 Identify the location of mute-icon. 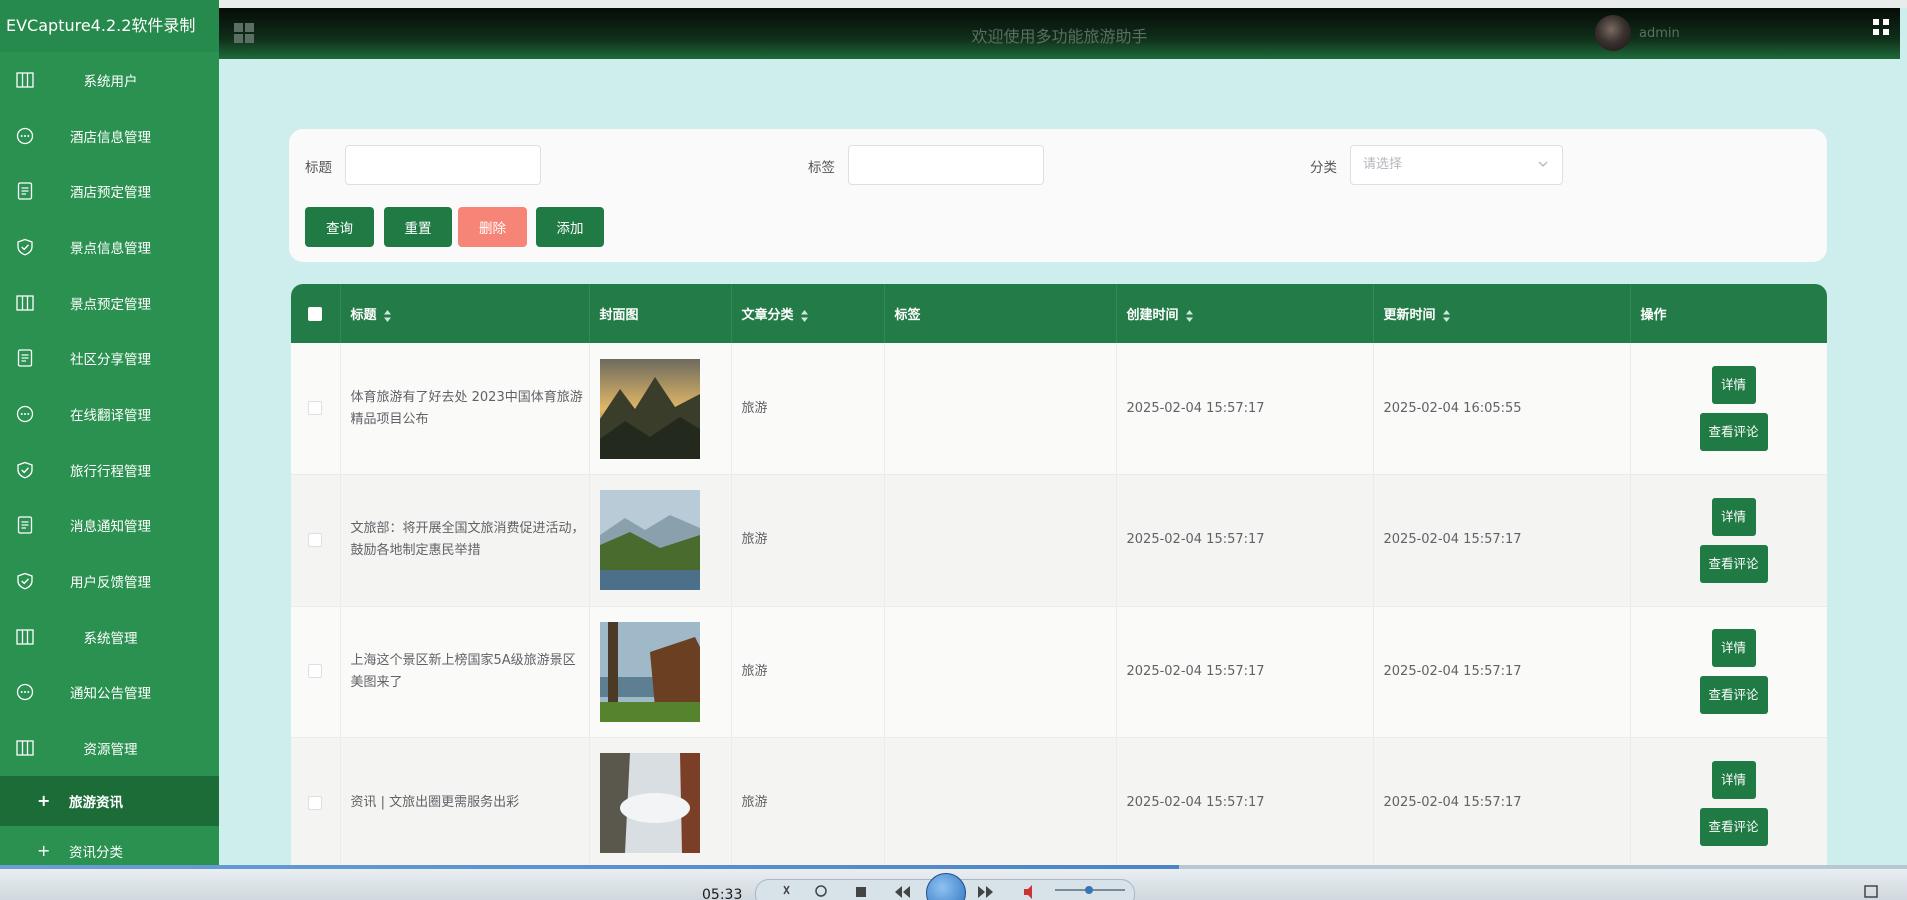
(1031, 890).